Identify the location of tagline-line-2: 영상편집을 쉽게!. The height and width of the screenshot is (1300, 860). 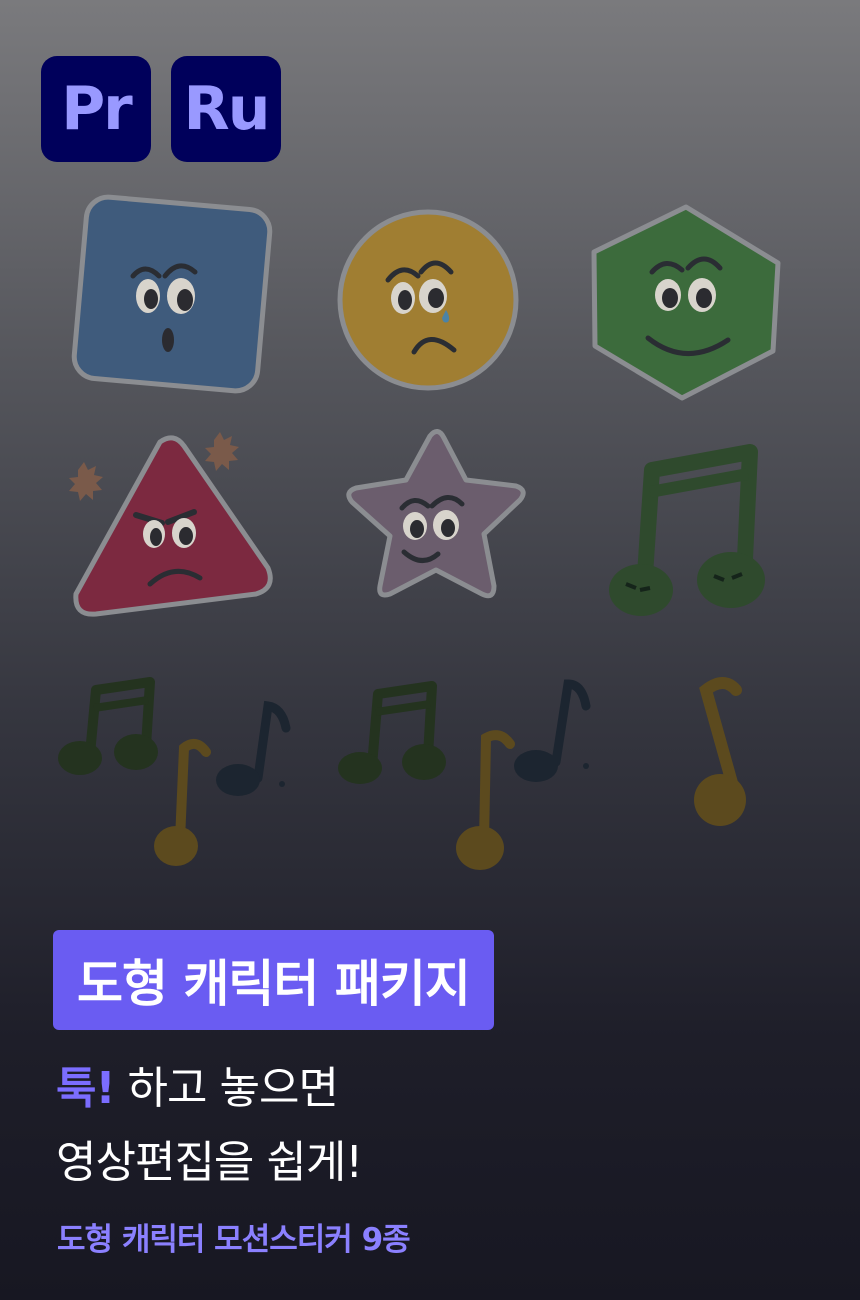
(209, 1158).